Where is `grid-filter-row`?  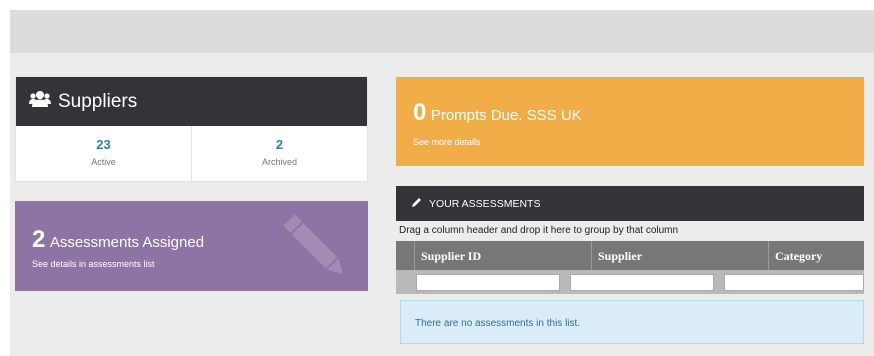 grid-filter-row is located at coordinates (630, 282).